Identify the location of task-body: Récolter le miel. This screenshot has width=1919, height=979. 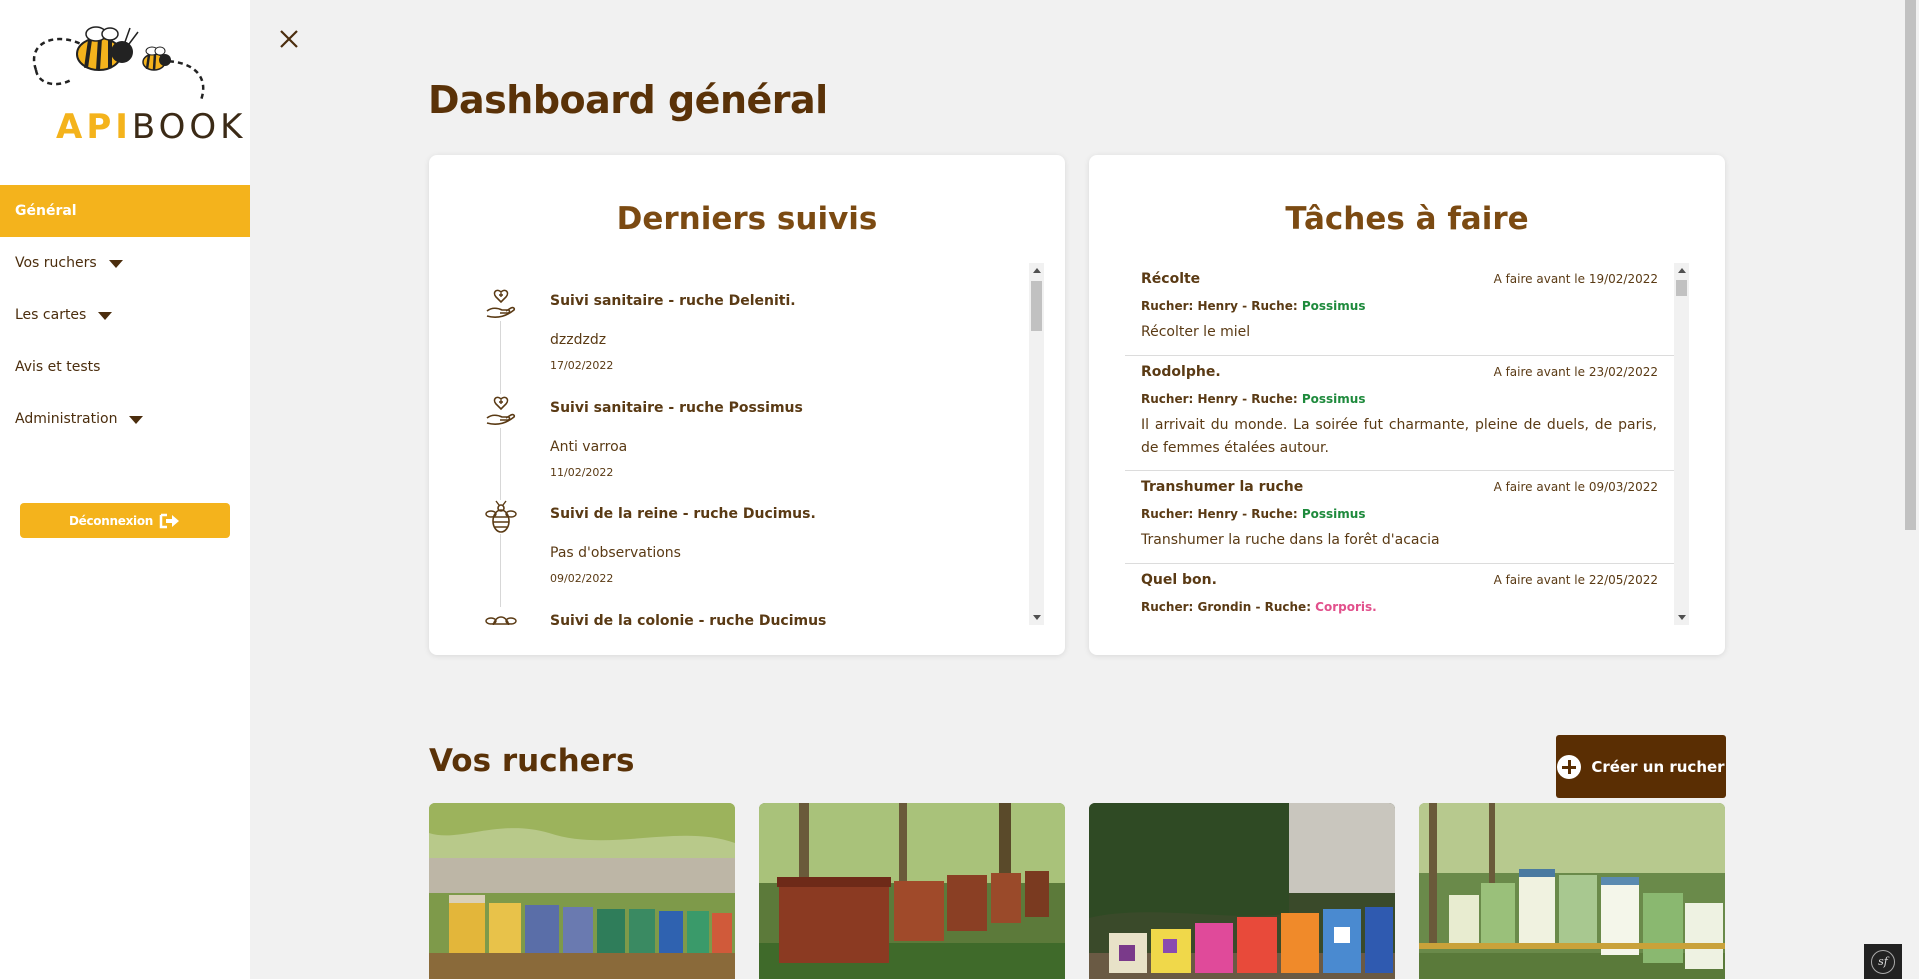
(1196, 332).